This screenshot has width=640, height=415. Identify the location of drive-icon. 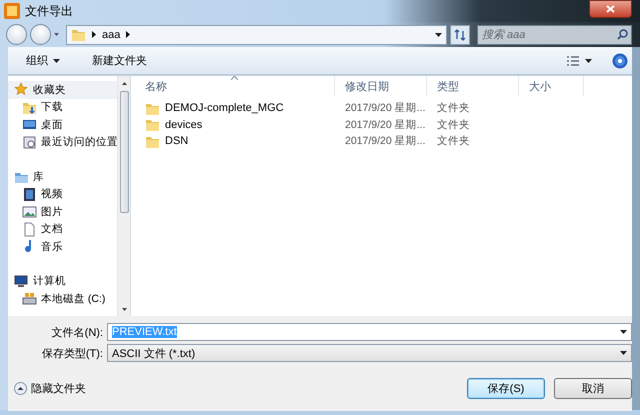
(29, 298).